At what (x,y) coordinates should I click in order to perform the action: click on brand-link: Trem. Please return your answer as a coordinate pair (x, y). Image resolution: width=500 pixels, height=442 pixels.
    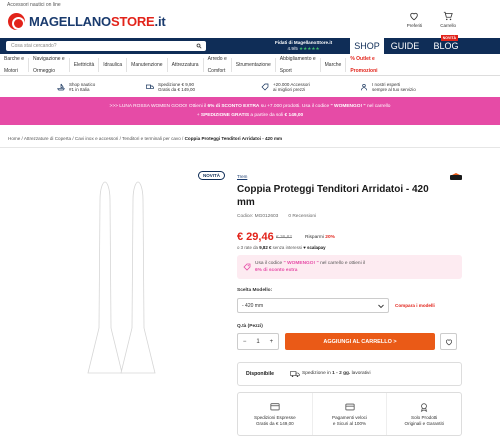
    Looking at the image, I should click on (242, 176).